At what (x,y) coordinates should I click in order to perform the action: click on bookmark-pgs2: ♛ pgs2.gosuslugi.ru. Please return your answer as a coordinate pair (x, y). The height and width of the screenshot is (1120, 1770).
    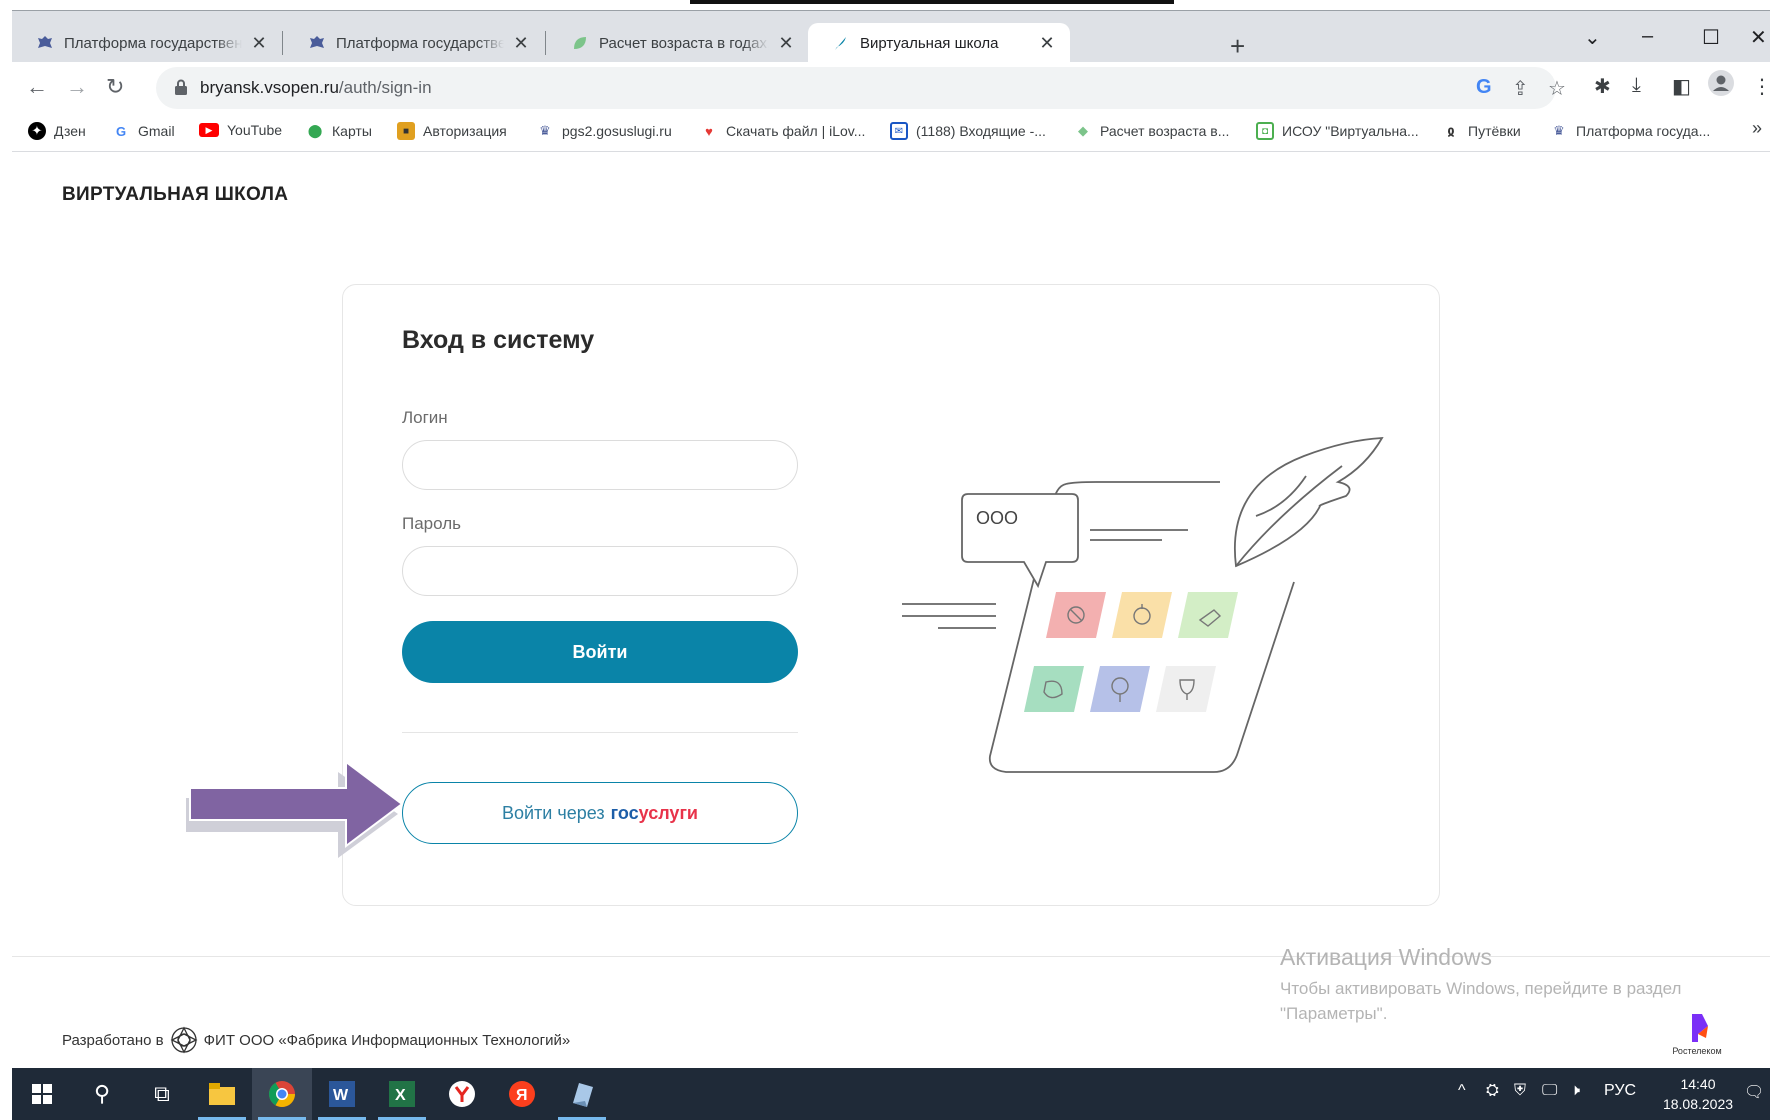
    Looking at the image, I should click on (604, 131).